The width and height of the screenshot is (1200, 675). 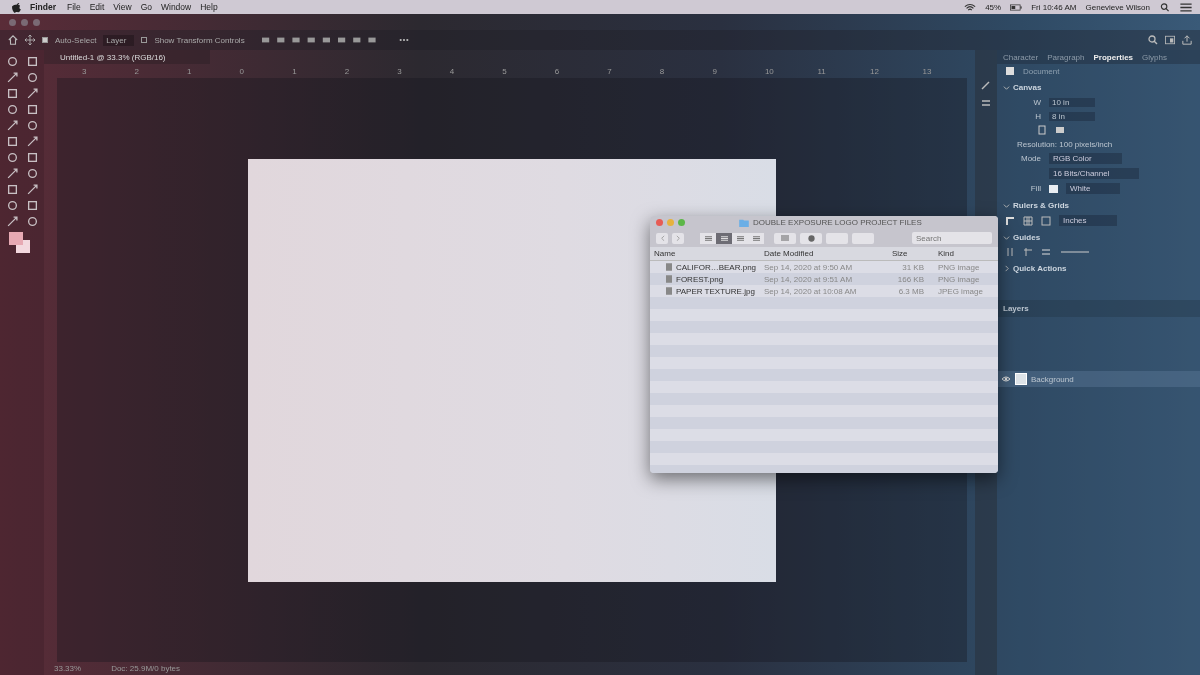 What do you see at coordinates (818, 253) in the screenshot?
I see `column-header: Date Modified` at bounding box center [818, 253].